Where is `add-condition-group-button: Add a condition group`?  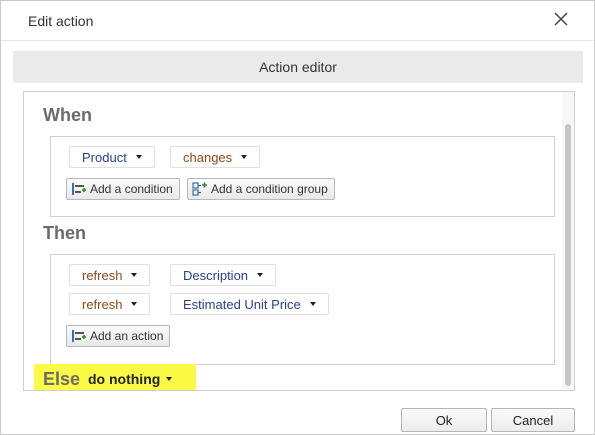
add-condition-group-button: Add a condition group is located at coordinates (261, 189).